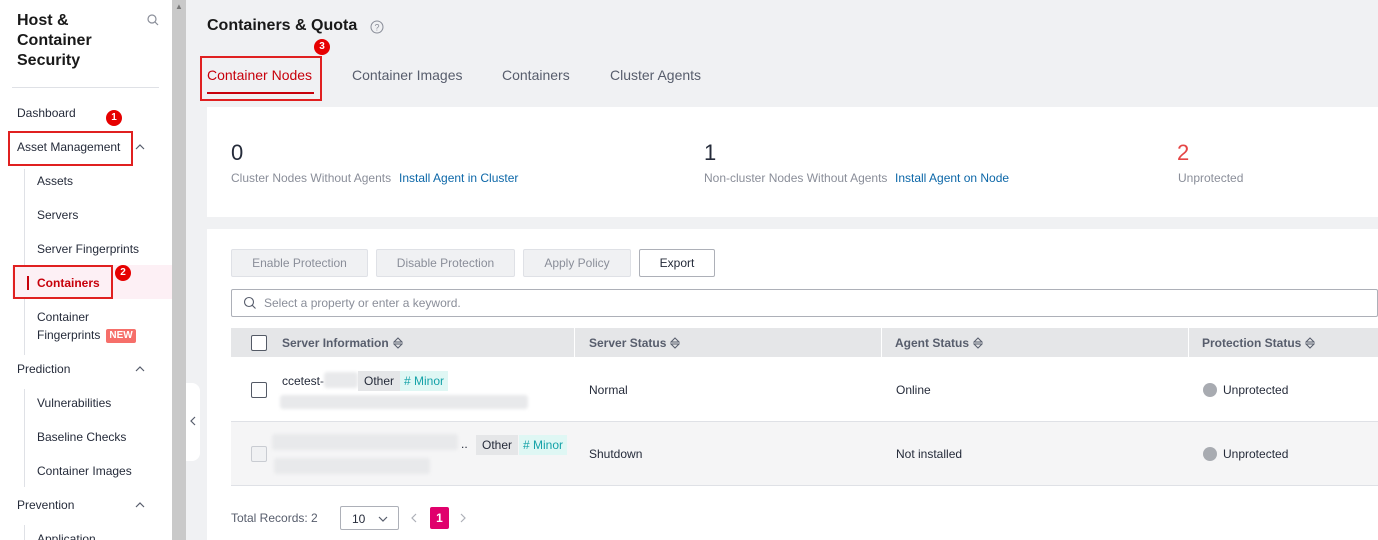 The image size is (1378, 540). I want to click on row-divider, so click(804, 485).